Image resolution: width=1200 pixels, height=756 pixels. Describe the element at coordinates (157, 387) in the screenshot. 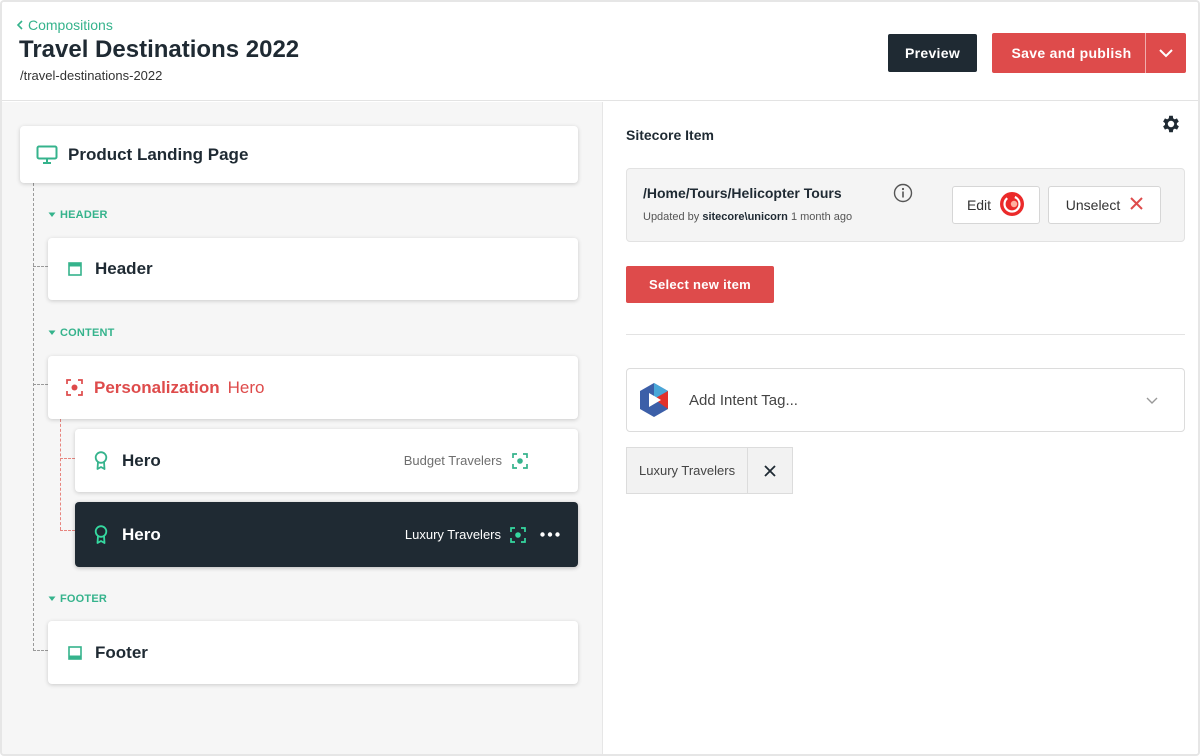

I see `tree-item-personalization-title: Personalization` at that location.